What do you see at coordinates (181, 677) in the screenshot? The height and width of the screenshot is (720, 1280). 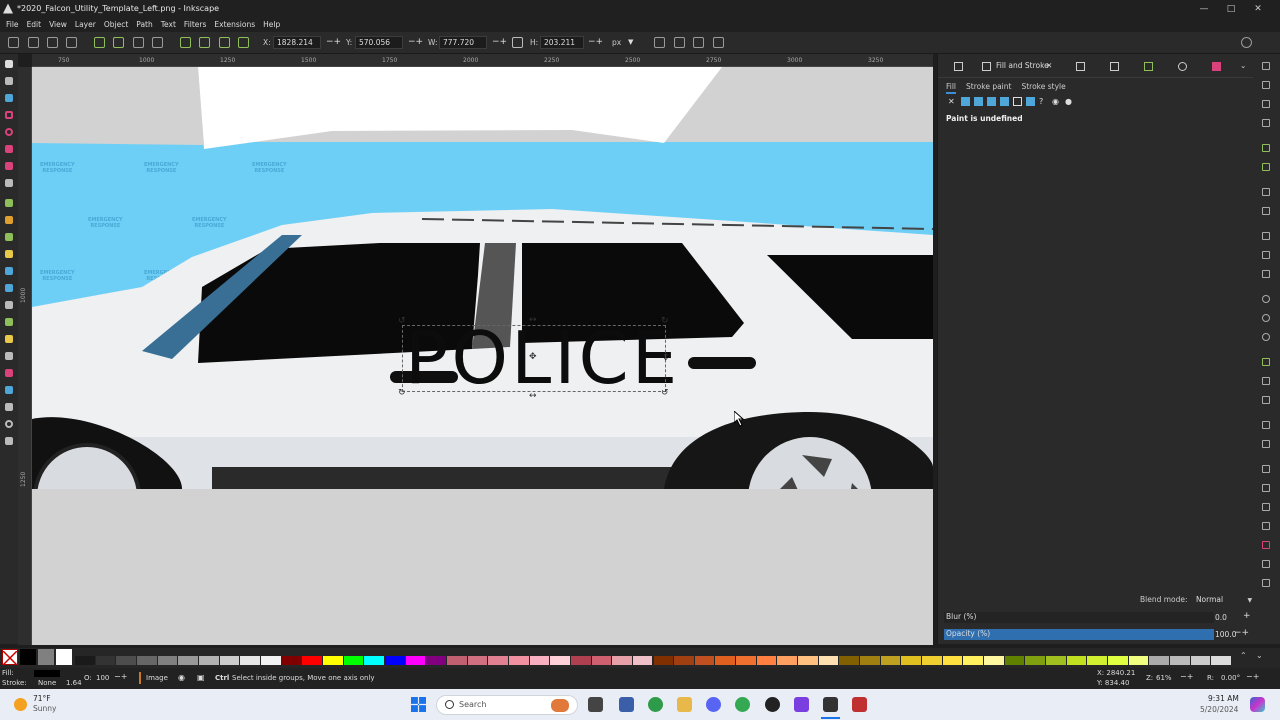 I see `eye-icon: ◉` at bounding box center [181, 677].